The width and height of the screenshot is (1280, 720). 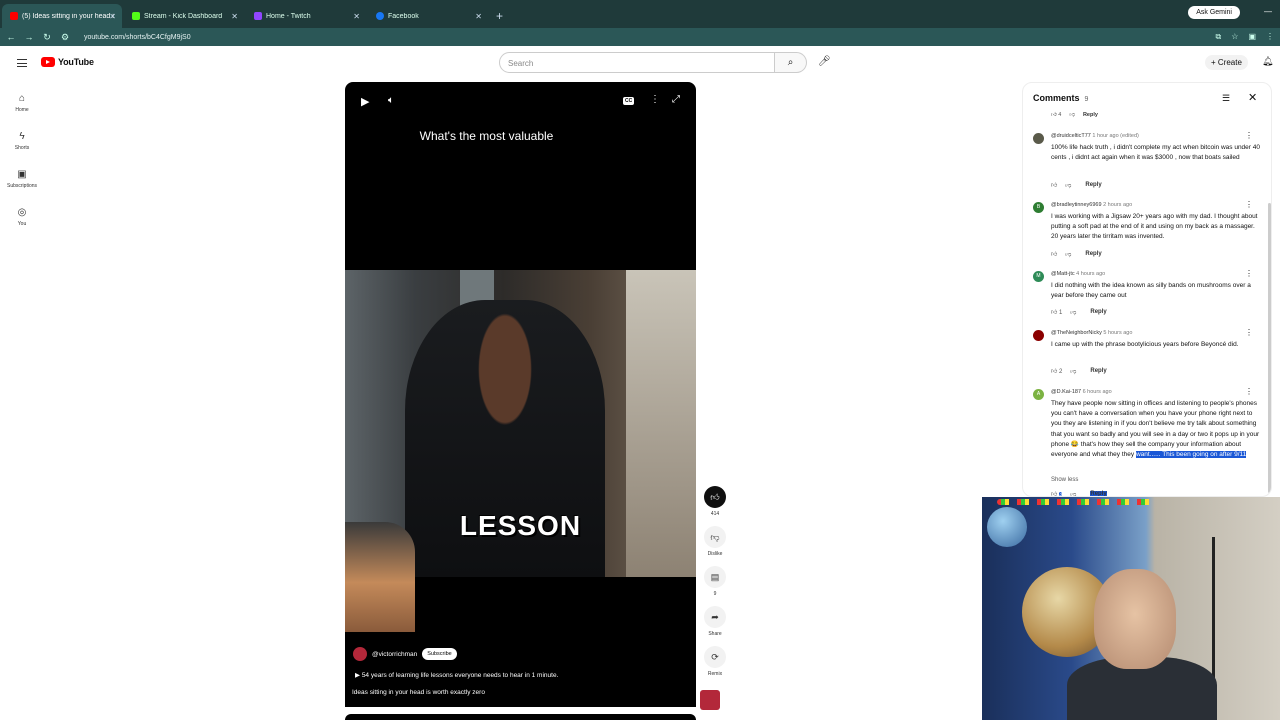 I want to click on channel-avatar, so click(x=360, y=654).